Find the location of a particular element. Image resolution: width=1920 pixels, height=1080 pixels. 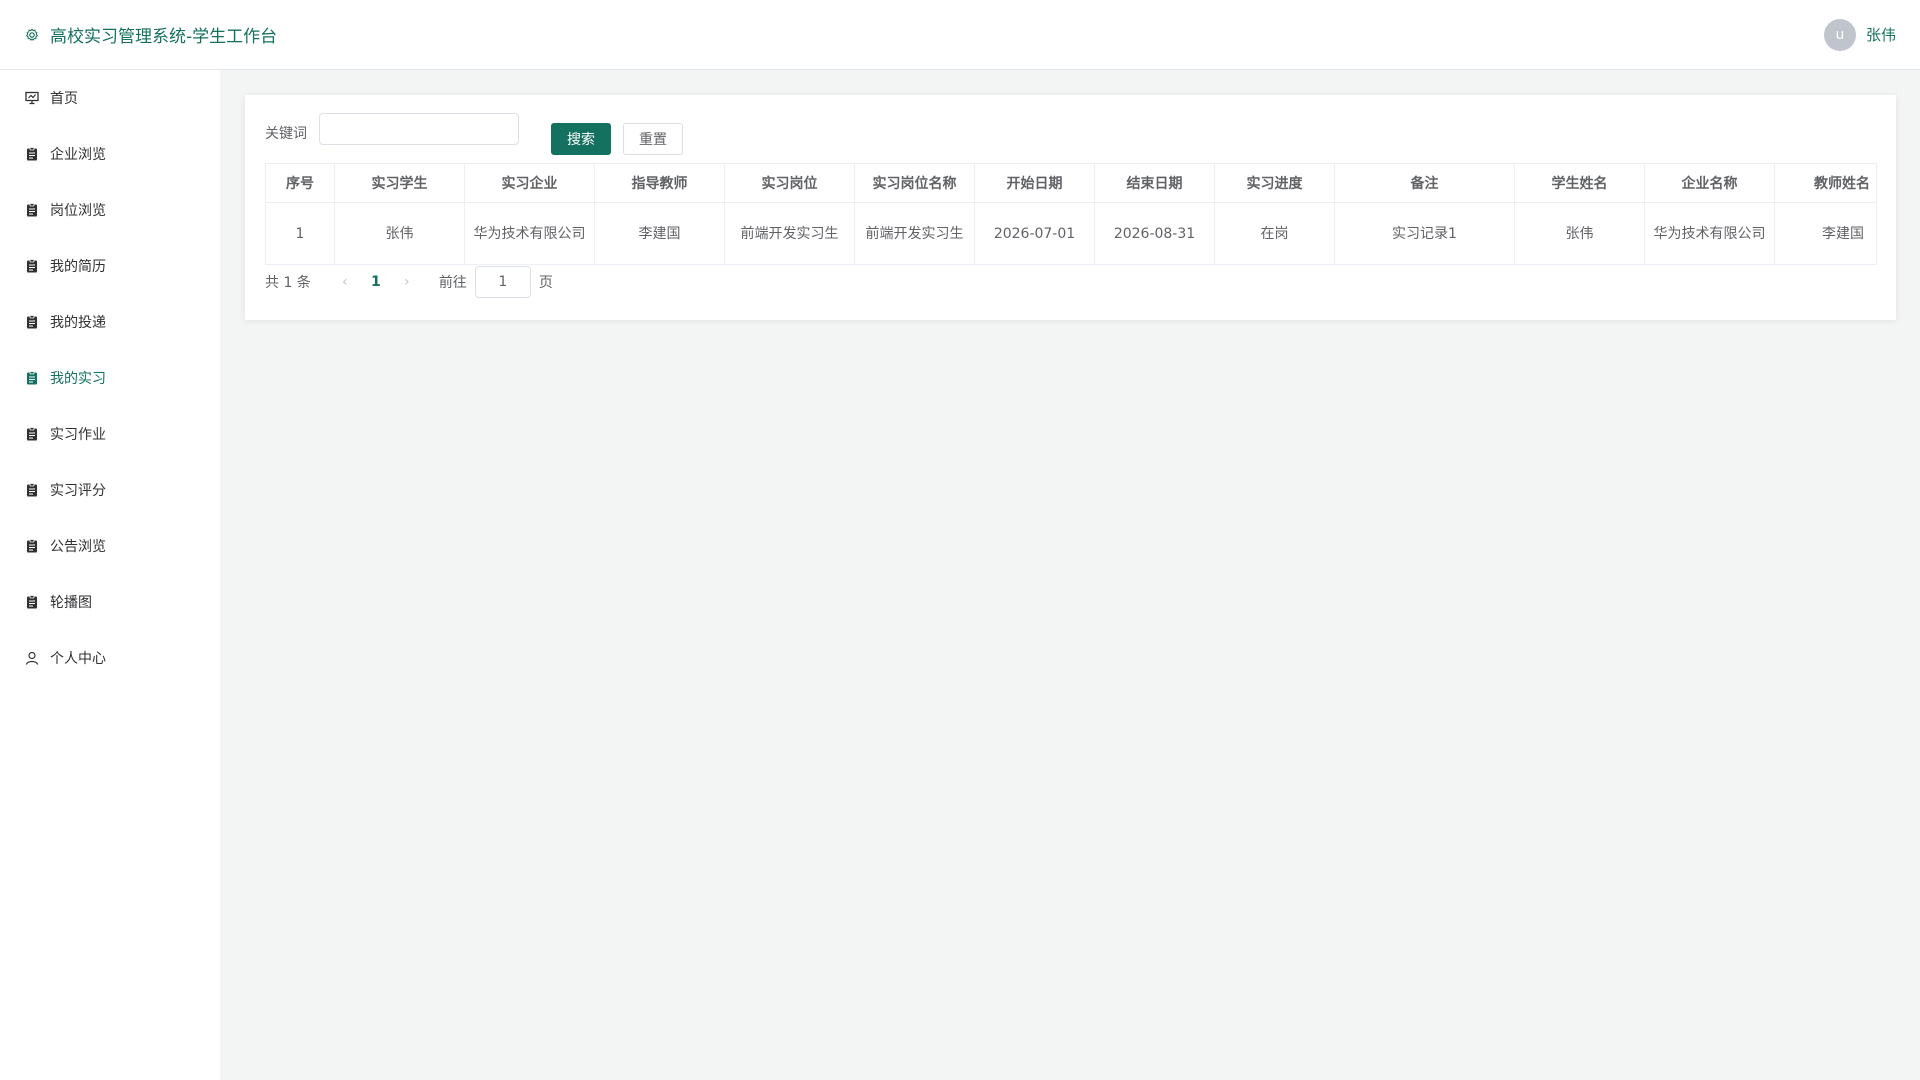

sidebar-item-label: 轮播图 is located at coordinates (71, 603).